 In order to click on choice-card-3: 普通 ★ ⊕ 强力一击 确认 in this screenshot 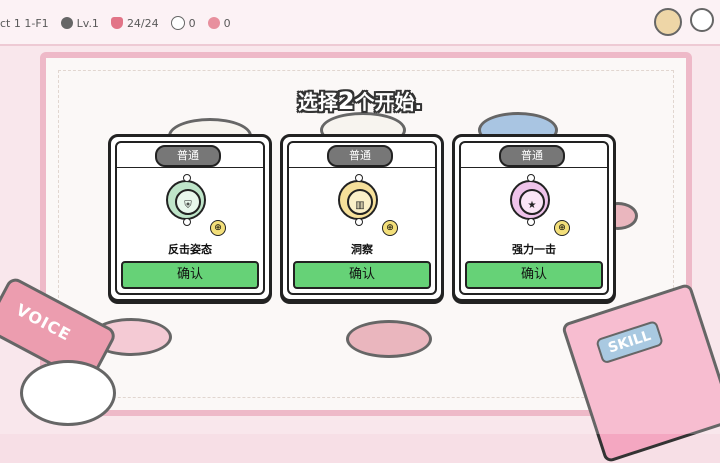, I will do `click(534, 218)`.